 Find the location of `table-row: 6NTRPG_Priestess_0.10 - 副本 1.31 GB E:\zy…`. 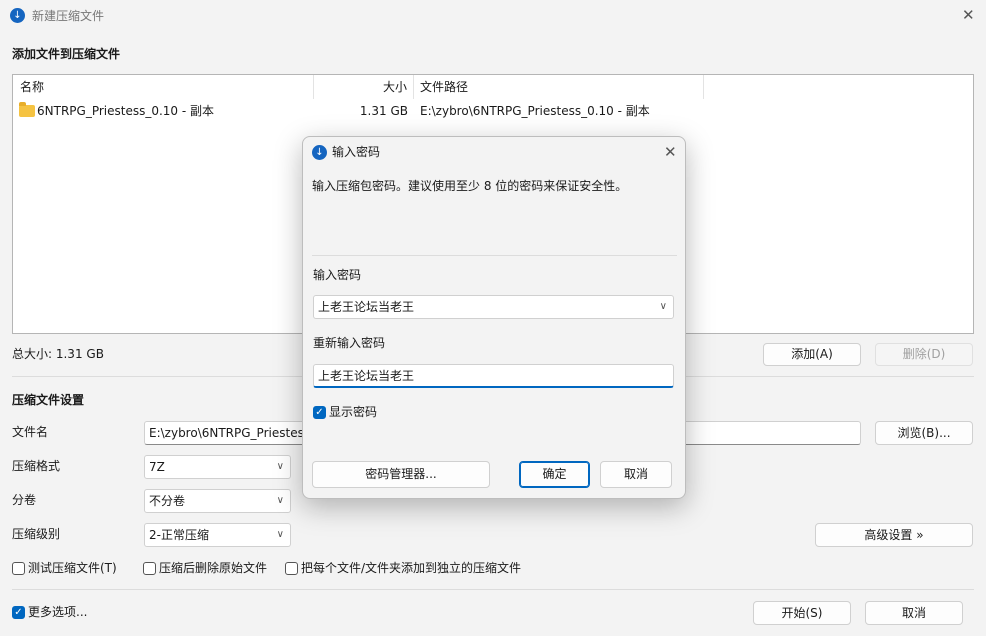

table-row: 6NTRPG_Priestess_0.10 - 副本 1.31 GB E:\zy… is located at coordinates (358, 111).